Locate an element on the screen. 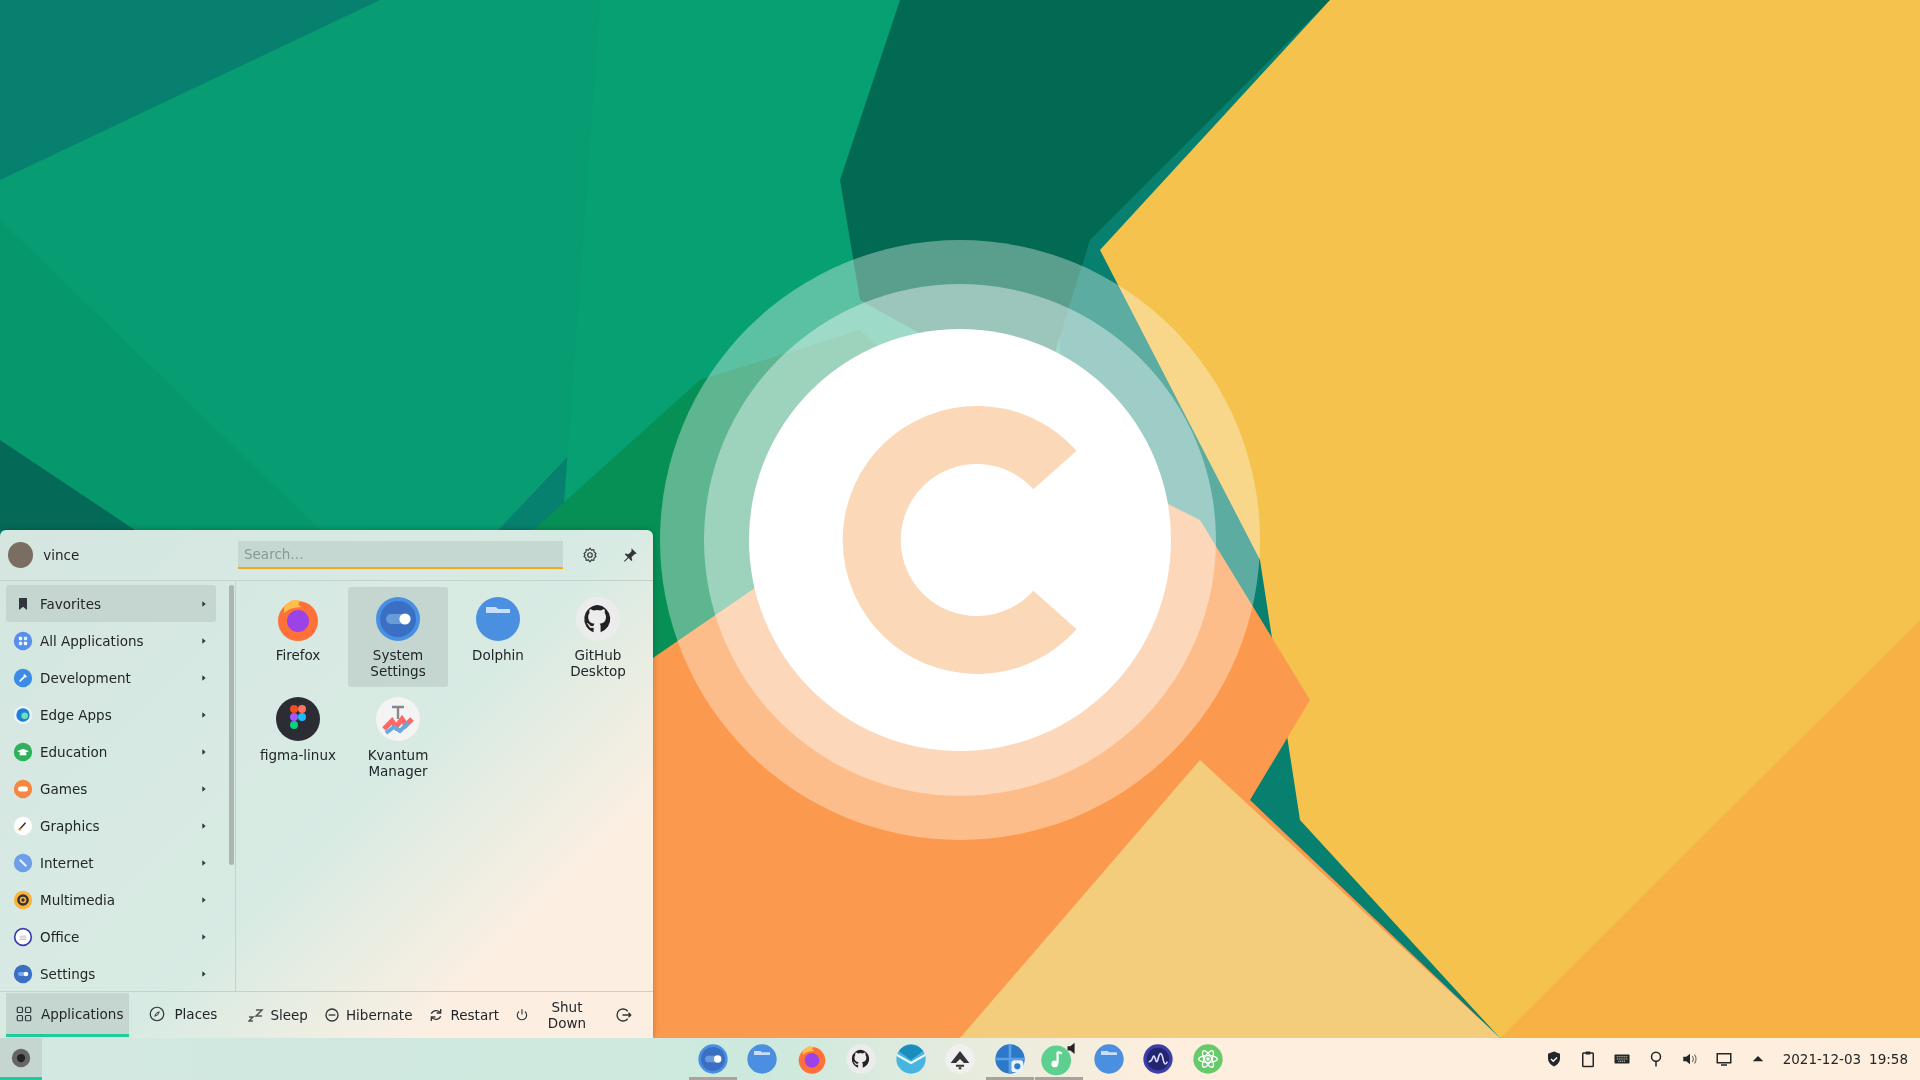  start-button is located at coordinates (21, 1059).